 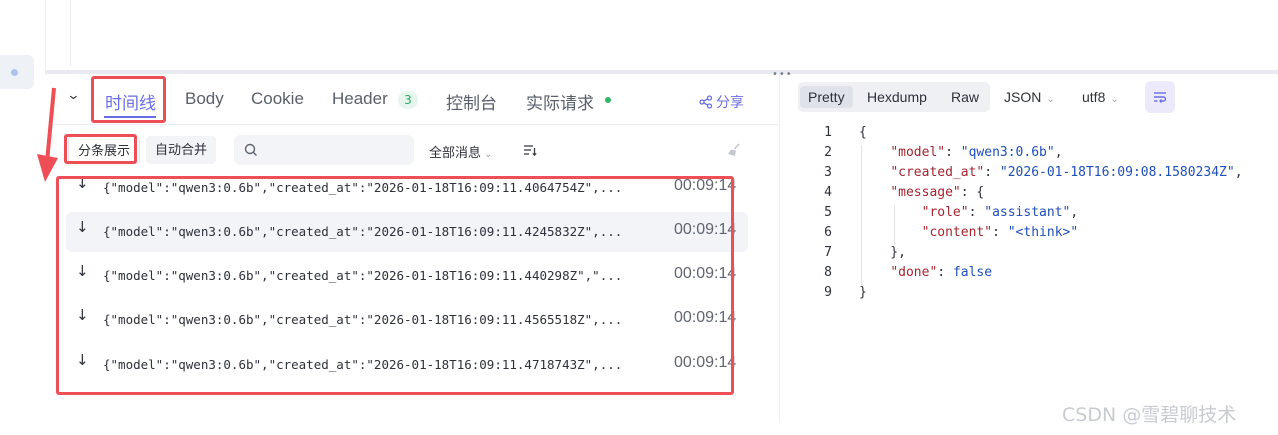 What do you see at coordinates (130, 101) in the screenshot?
I see `tab-timeline: 时间线` at bounding box center [130, 101].